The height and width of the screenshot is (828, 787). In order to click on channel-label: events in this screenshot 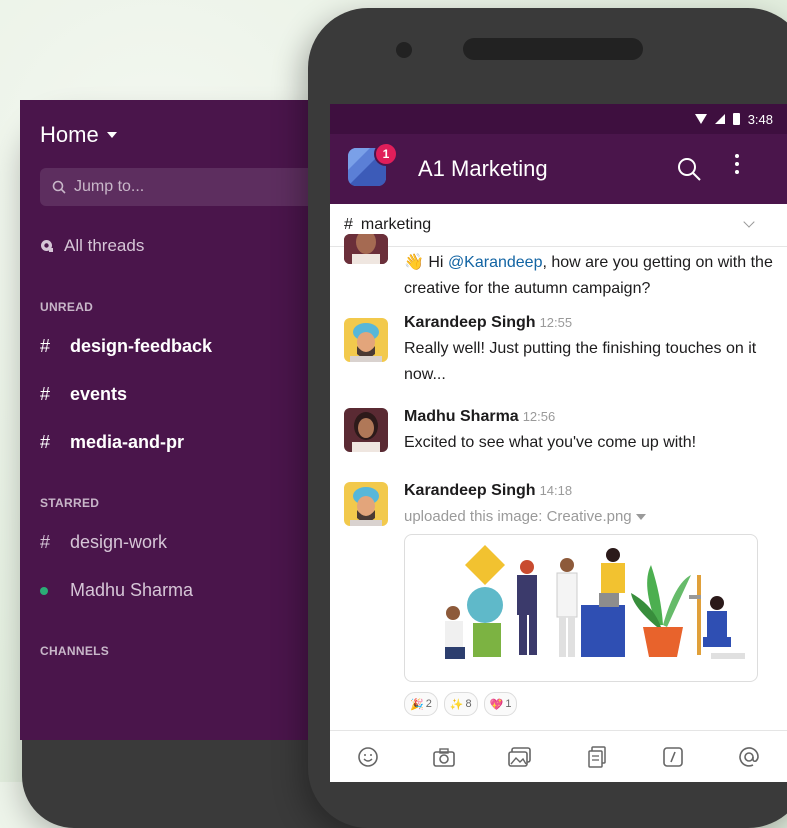, I will do `click(99, 394)`.